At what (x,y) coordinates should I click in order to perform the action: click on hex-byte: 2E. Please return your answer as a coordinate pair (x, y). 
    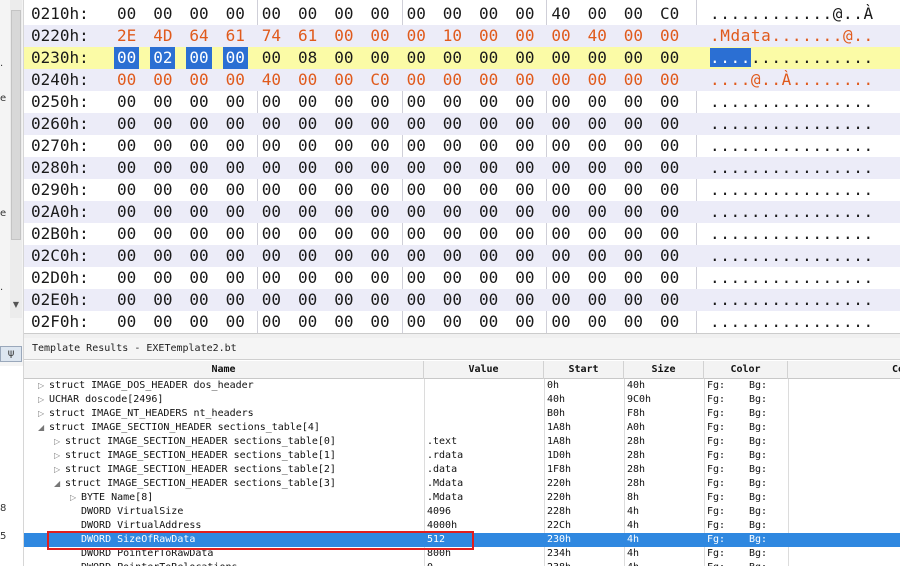
    Looking at the image, I should click on (126, 36).